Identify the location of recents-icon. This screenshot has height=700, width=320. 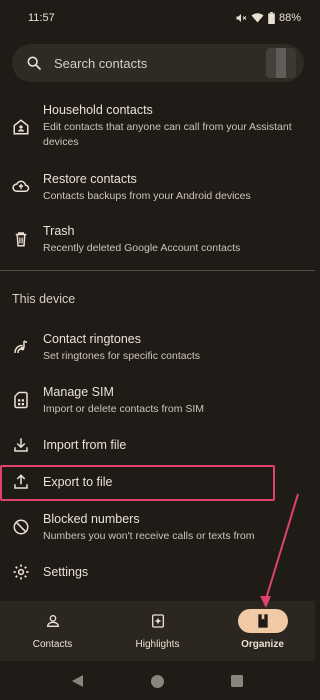
(237, 681).